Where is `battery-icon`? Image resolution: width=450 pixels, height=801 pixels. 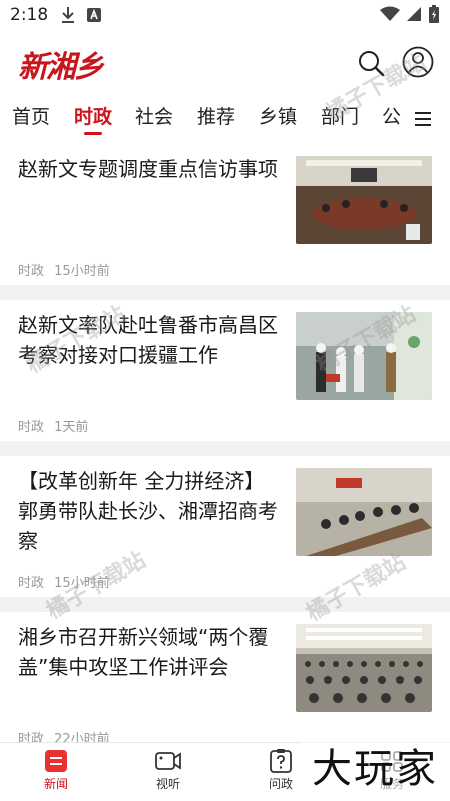 battery-icon is located at coordinates (434, 14).